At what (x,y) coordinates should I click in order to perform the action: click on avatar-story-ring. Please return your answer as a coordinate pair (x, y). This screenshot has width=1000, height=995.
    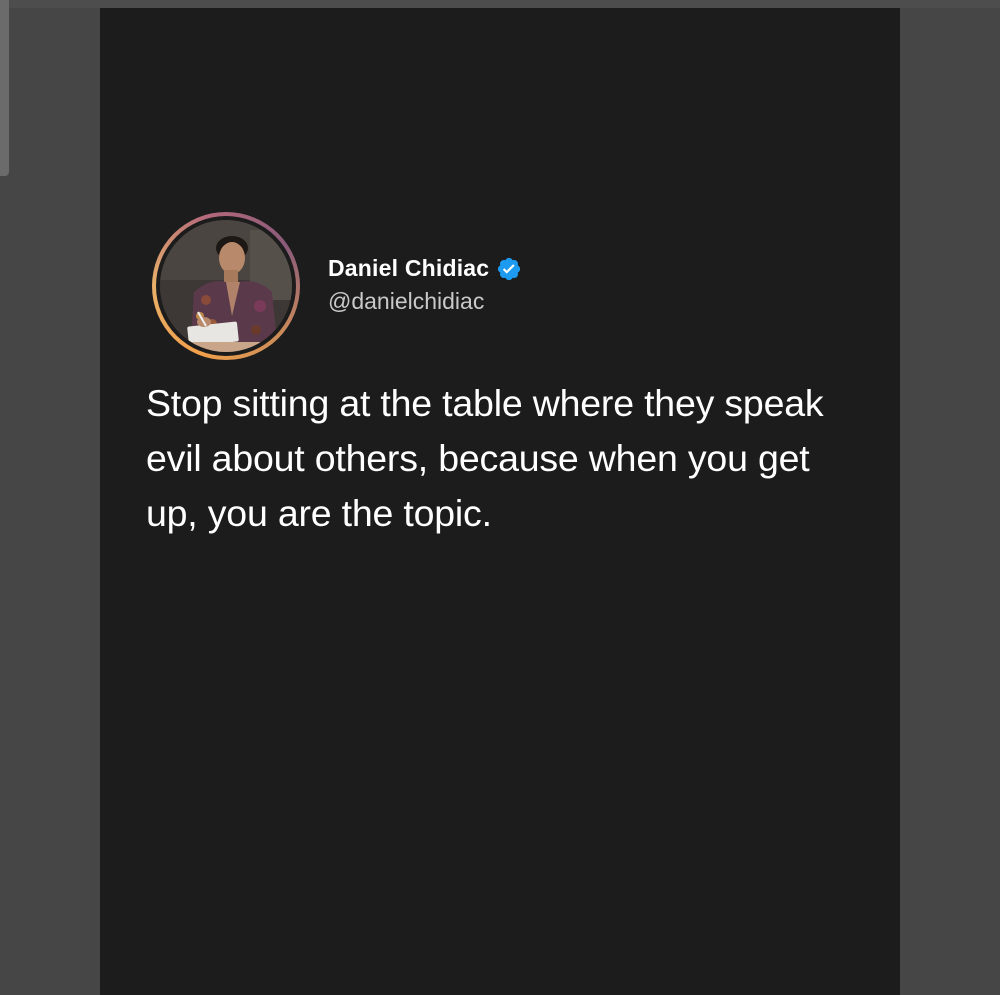
    Looking at the image, I should click on (226, 286).